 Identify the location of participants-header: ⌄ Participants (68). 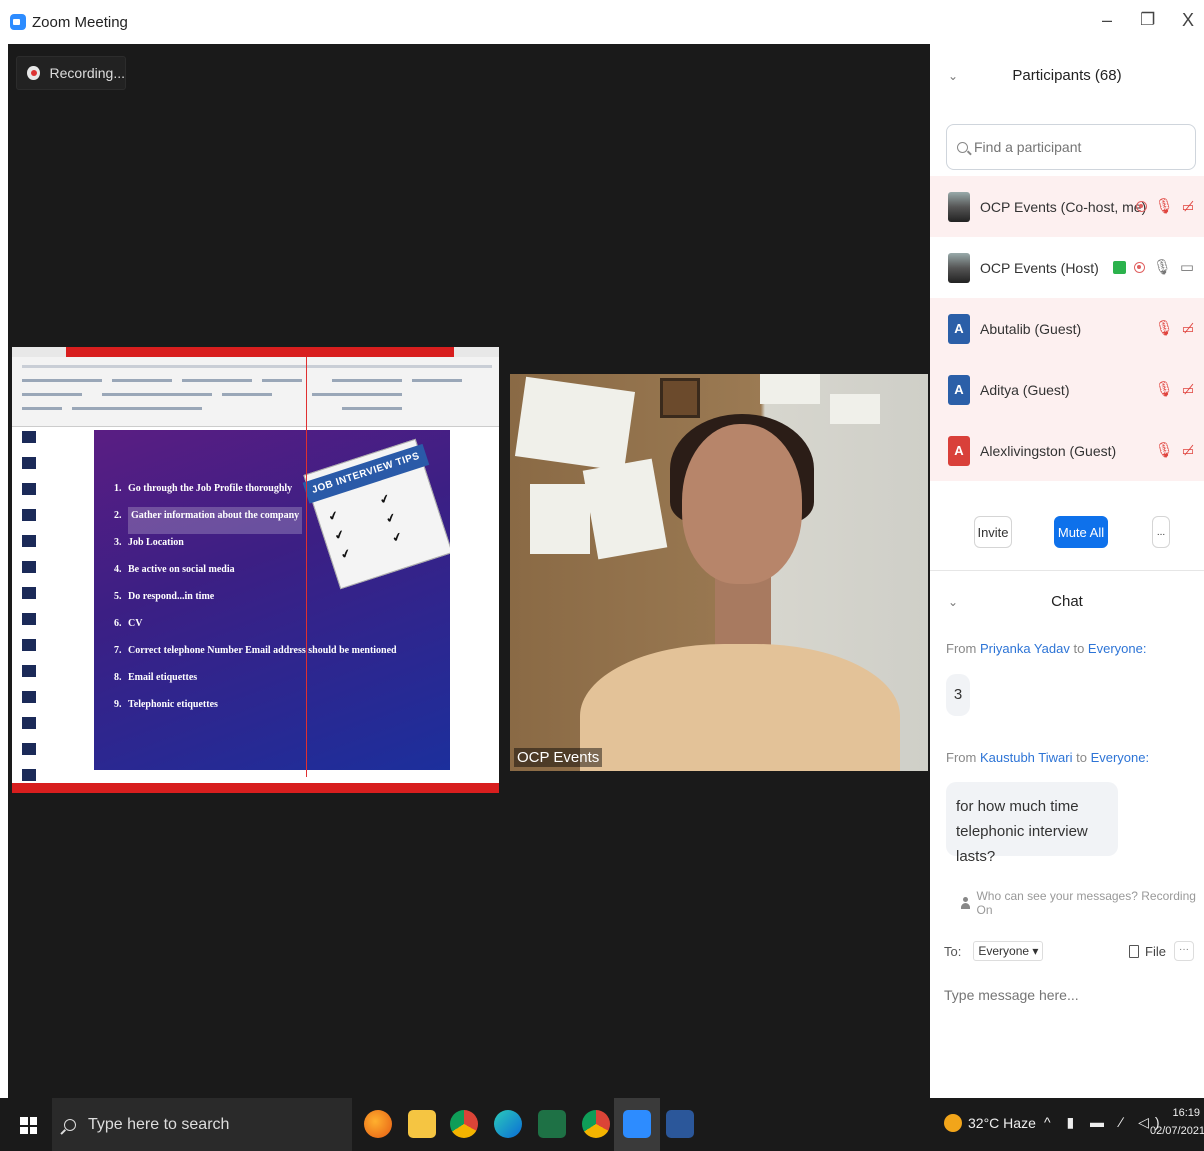
(1067, 76).